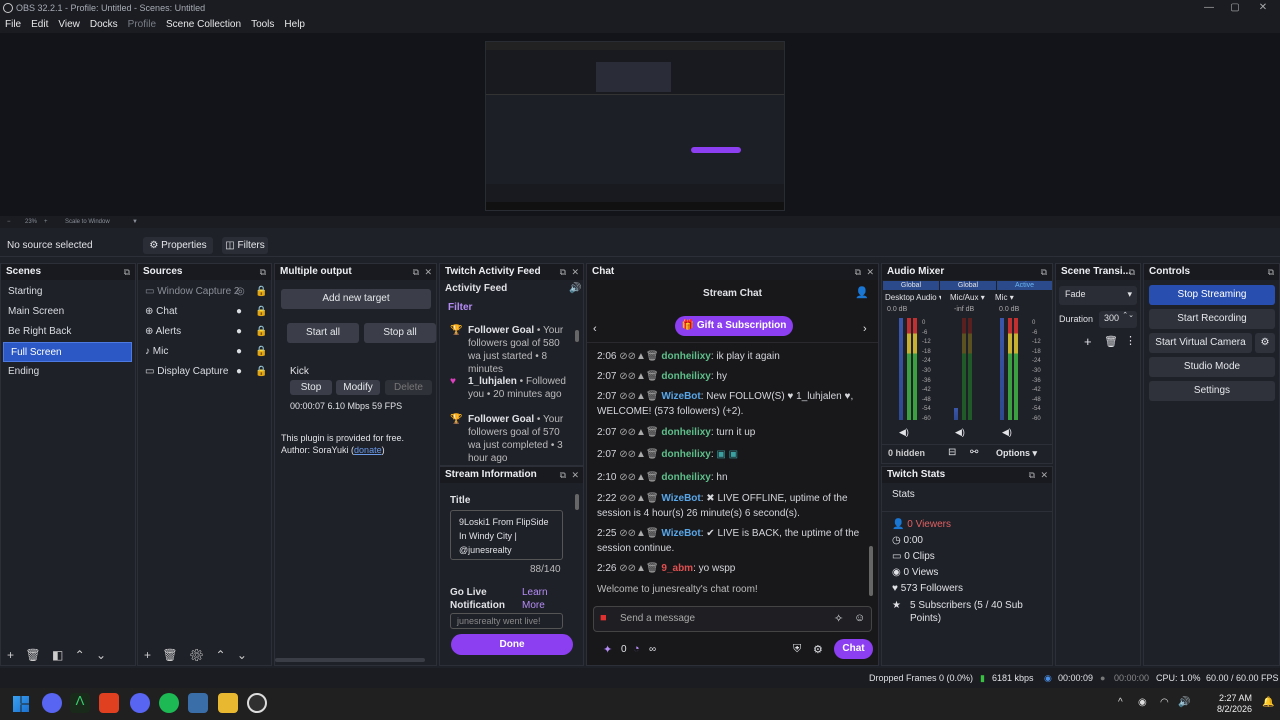 This screenshot has height=720, width=1280. Describe the element at coordinates (871, 571) in the screenshot. I see `chat-scrollbar` at that location.